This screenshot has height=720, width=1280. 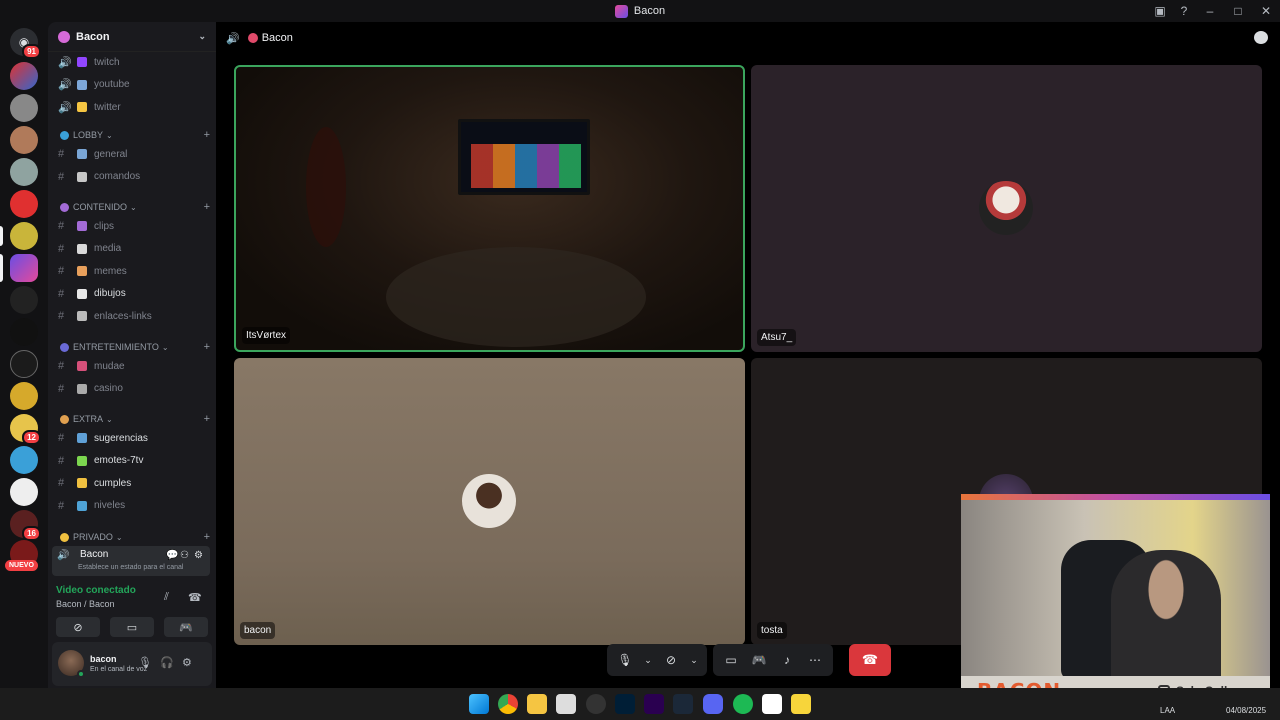 I want to click on server-icon: 12, so click(x=25, y=429).